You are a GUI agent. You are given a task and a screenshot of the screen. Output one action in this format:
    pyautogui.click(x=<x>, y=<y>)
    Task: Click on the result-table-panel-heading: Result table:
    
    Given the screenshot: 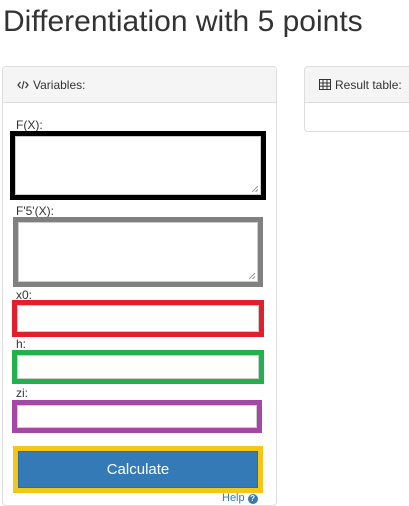 What is the action you would take?
    pyautogui.click(x=357, y=85)
    